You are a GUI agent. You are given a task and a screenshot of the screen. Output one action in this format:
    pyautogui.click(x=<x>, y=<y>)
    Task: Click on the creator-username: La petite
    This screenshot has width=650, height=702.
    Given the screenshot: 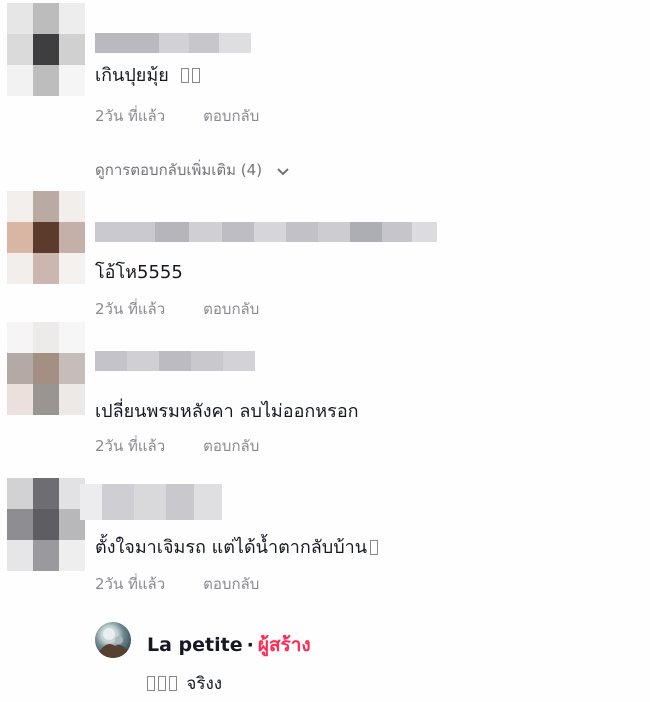 What is the action you would take?
    pyautogui.click(x=195, y=645)
    